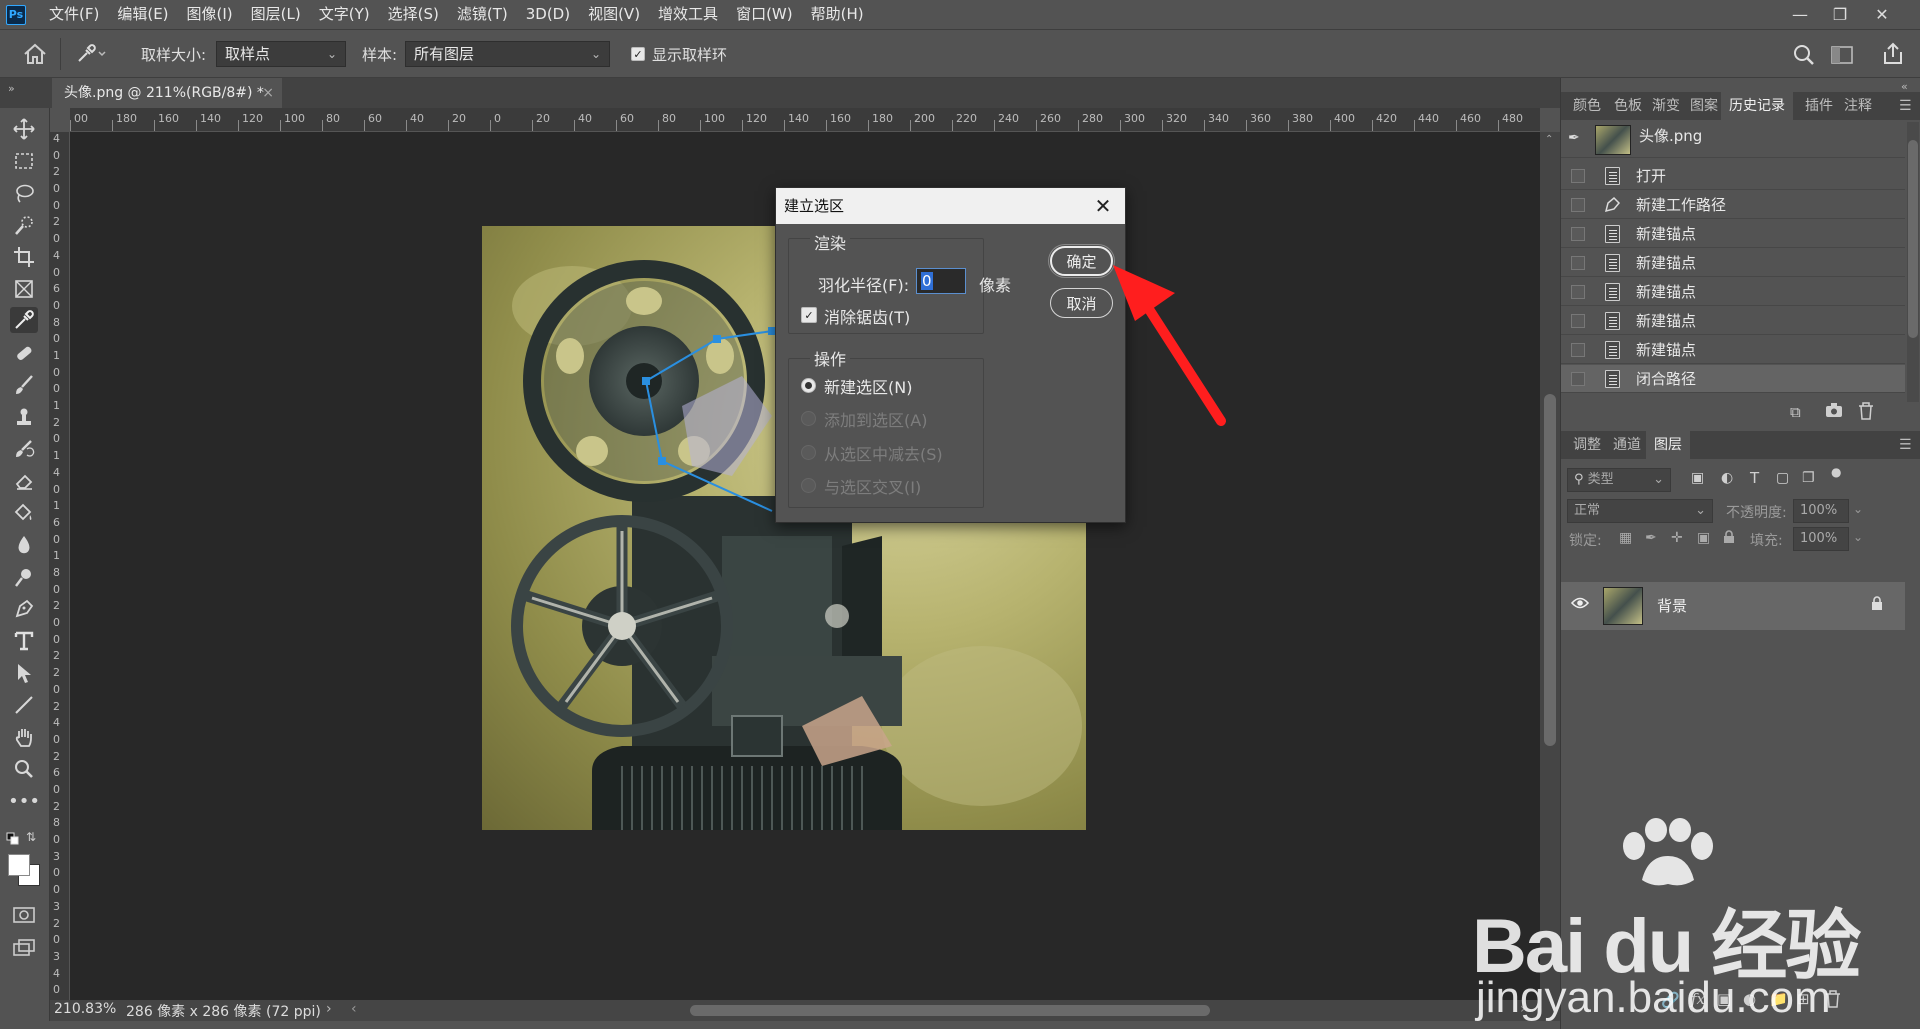 The height and width of the screenshot is (1029, 1920). What do you see at coordinates (24, 129) in the screenshot?
I see `move-tool-icon` at bounding box center [24, 129].